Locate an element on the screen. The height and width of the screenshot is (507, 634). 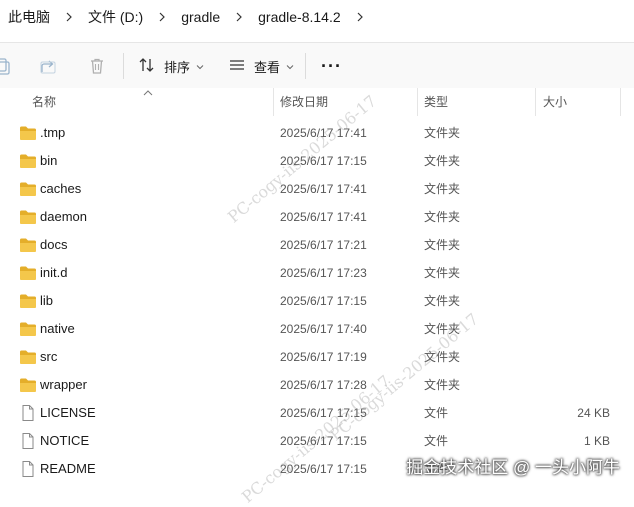
file-name: src is located at coordinates (49, 356).